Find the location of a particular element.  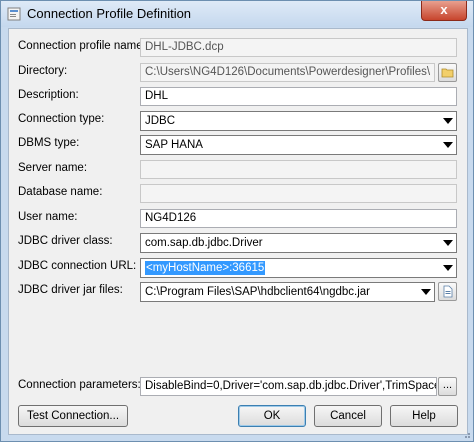

resize-grip-icon is located at coordinates (466, 434).